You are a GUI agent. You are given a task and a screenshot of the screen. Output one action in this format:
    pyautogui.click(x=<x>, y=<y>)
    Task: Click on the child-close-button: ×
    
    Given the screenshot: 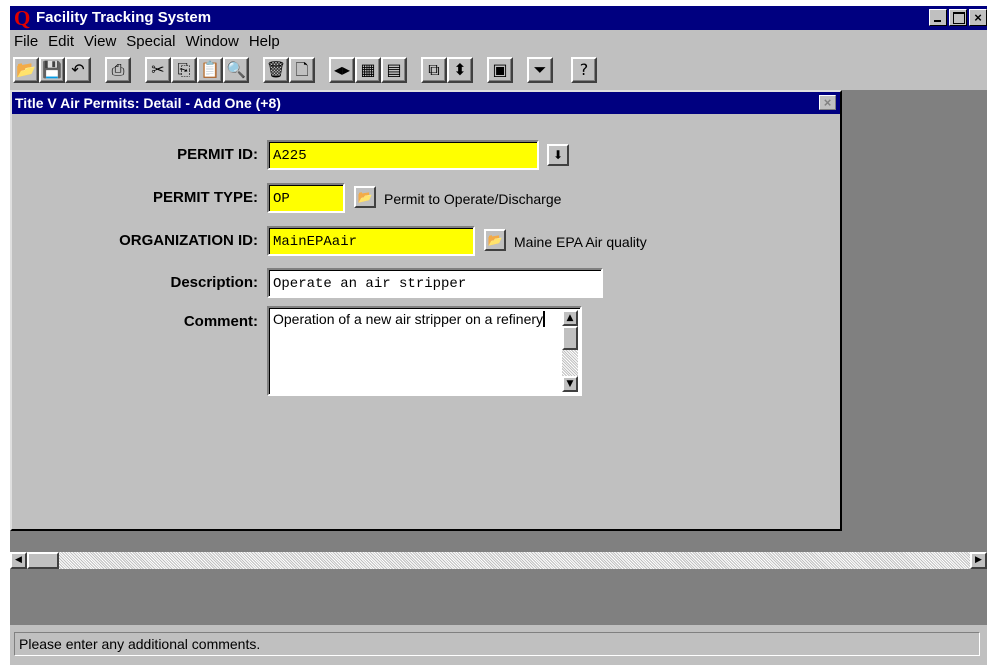 What is the action you would take?
    pyautogui.click(x=827, y=102)
    